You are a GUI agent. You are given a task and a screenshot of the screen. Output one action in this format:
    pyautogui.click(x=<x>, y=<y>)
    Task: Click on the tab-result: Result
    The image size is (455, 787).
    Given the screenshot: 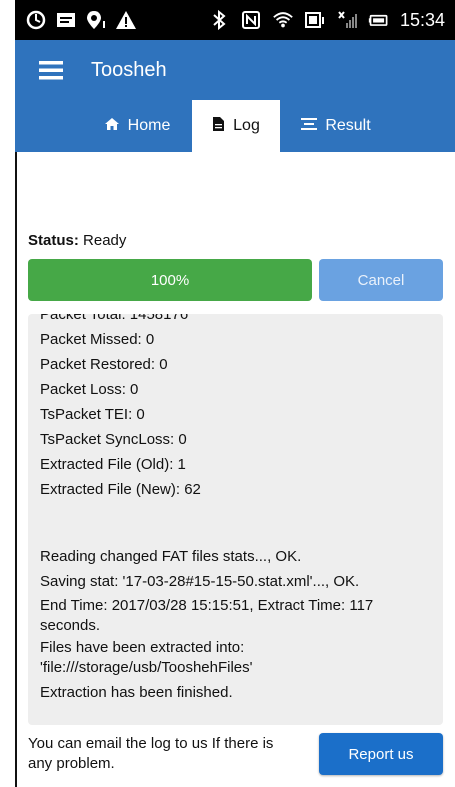 What is the action you would take?
    pyautogui.click(x=336, y=126)
    